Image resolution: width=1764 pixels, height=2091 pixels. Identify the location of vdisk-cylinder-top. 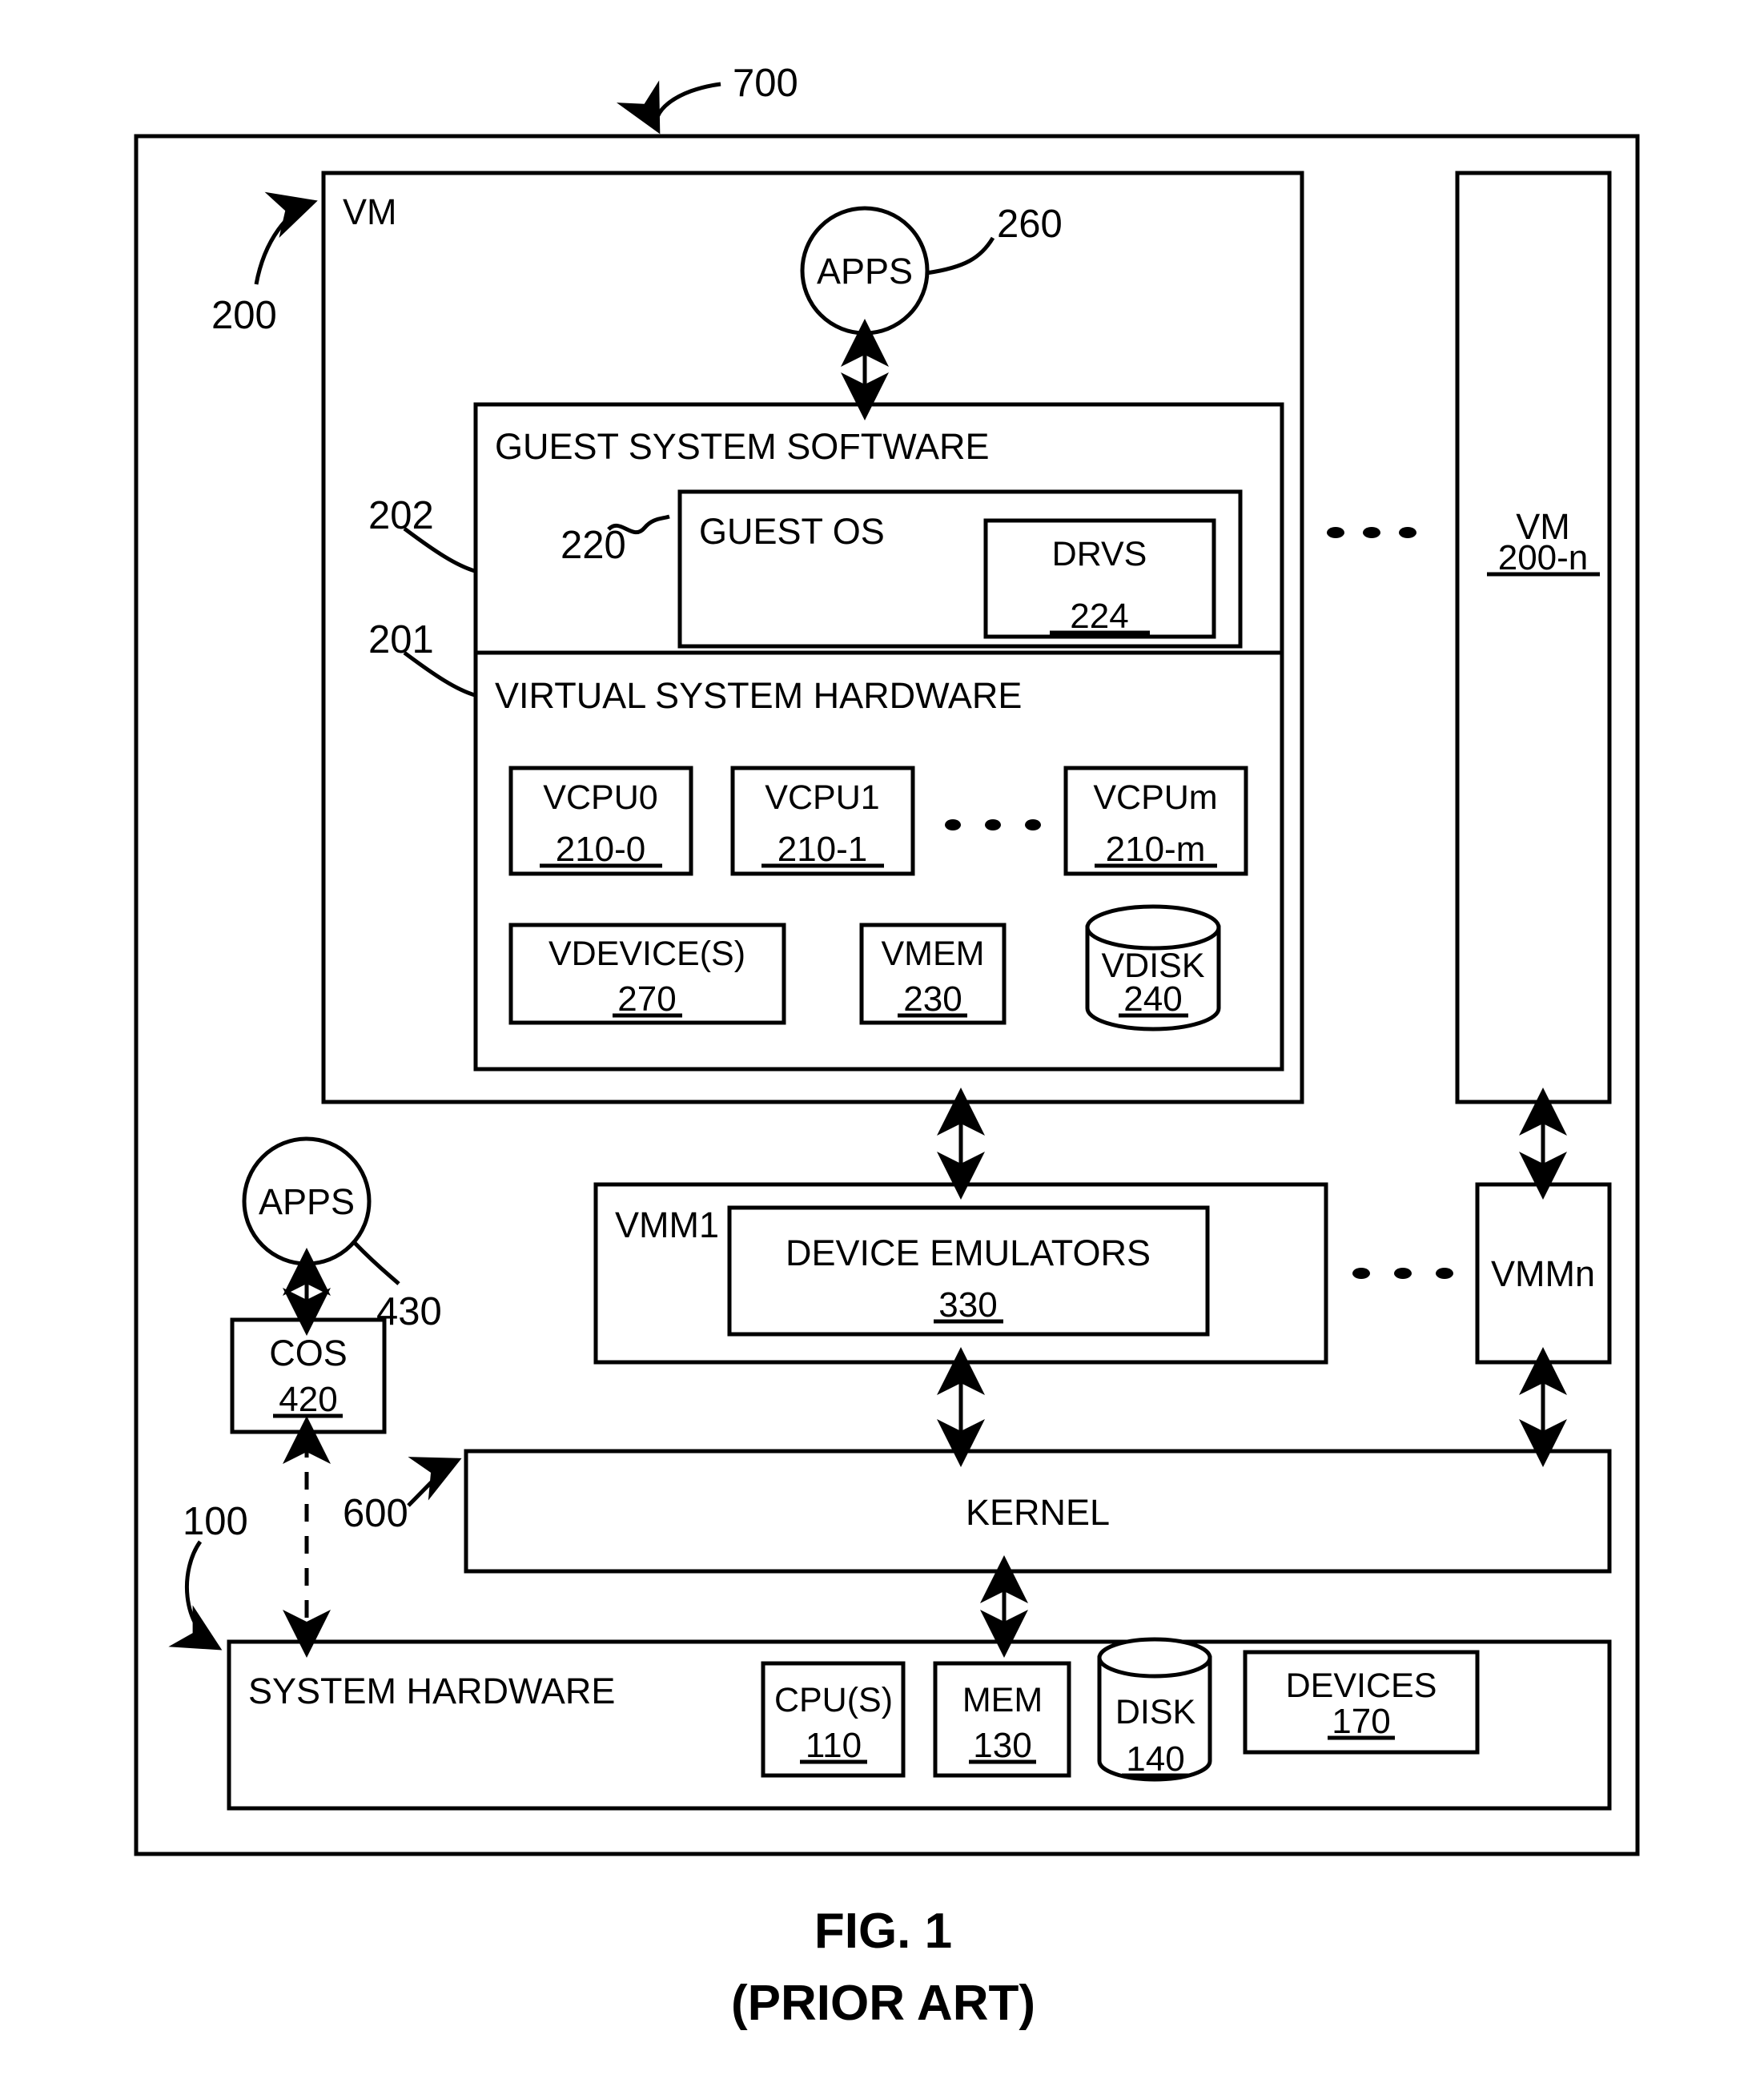
(1153, 928).